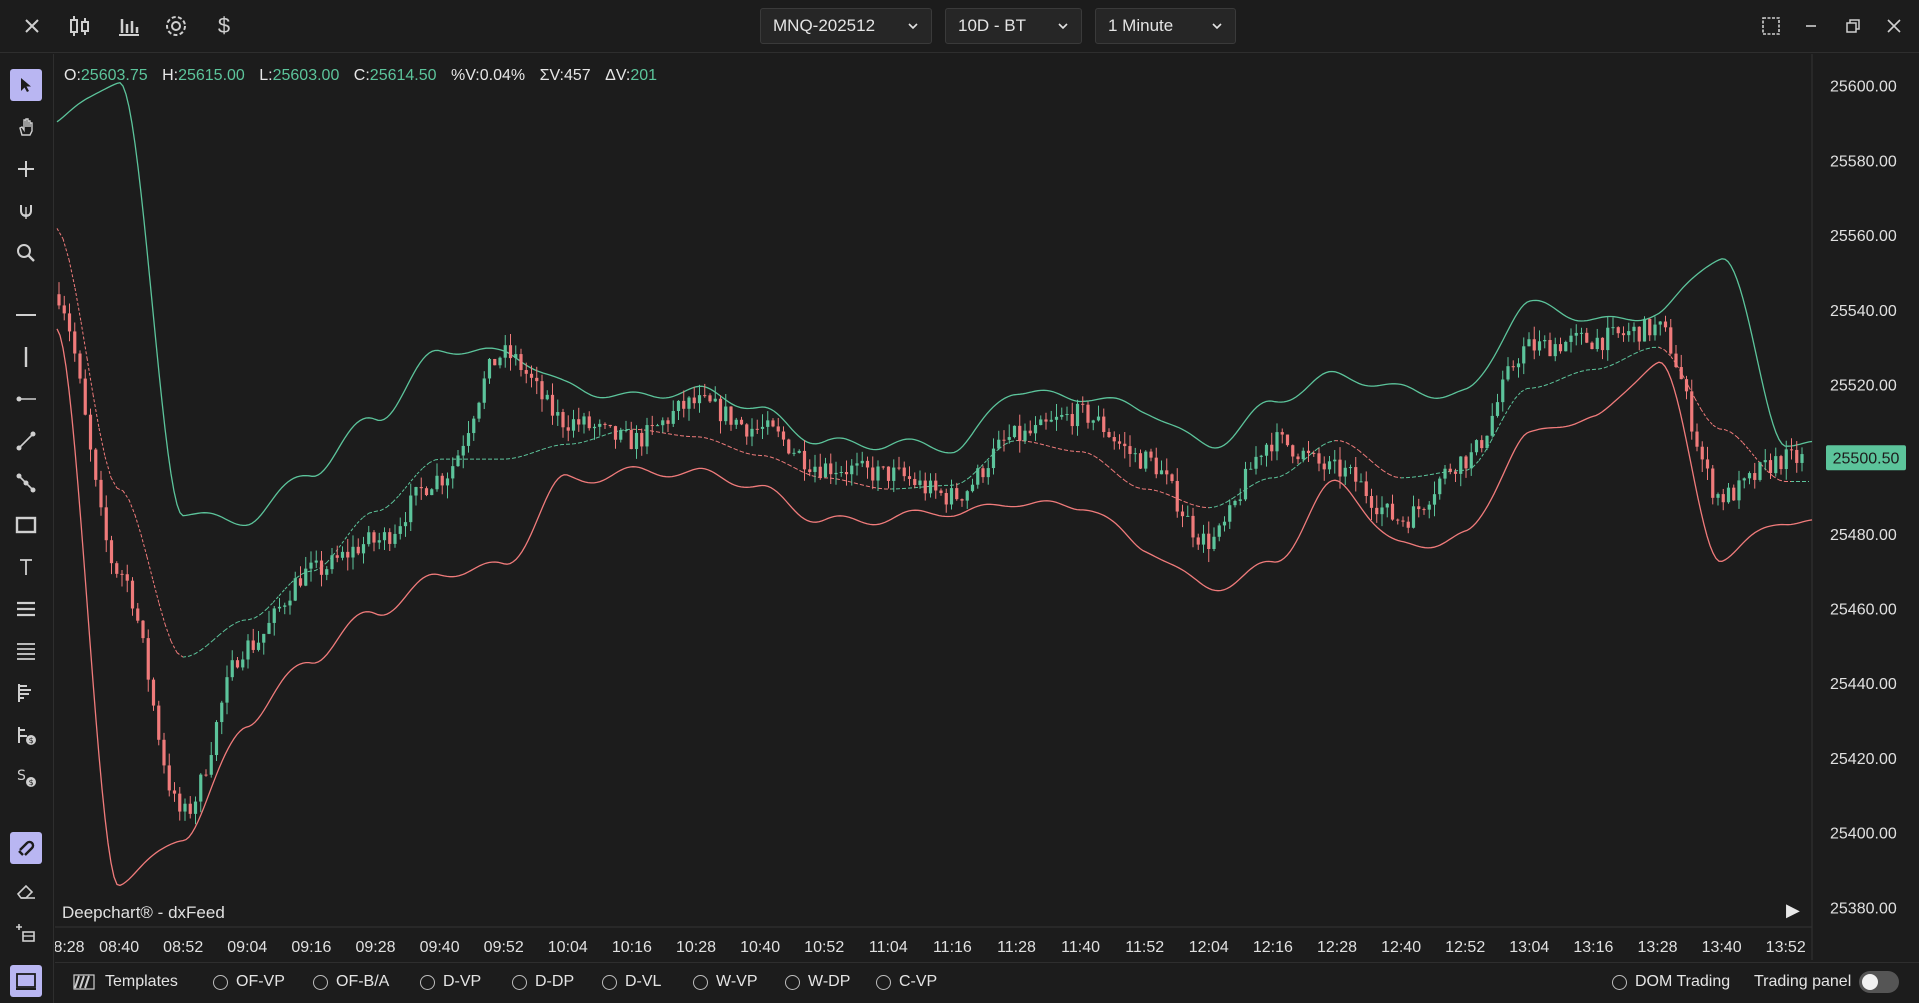 The image size is (1919, 1003). I want to click on radio-d-vp: D-VP, so click(450, 982).